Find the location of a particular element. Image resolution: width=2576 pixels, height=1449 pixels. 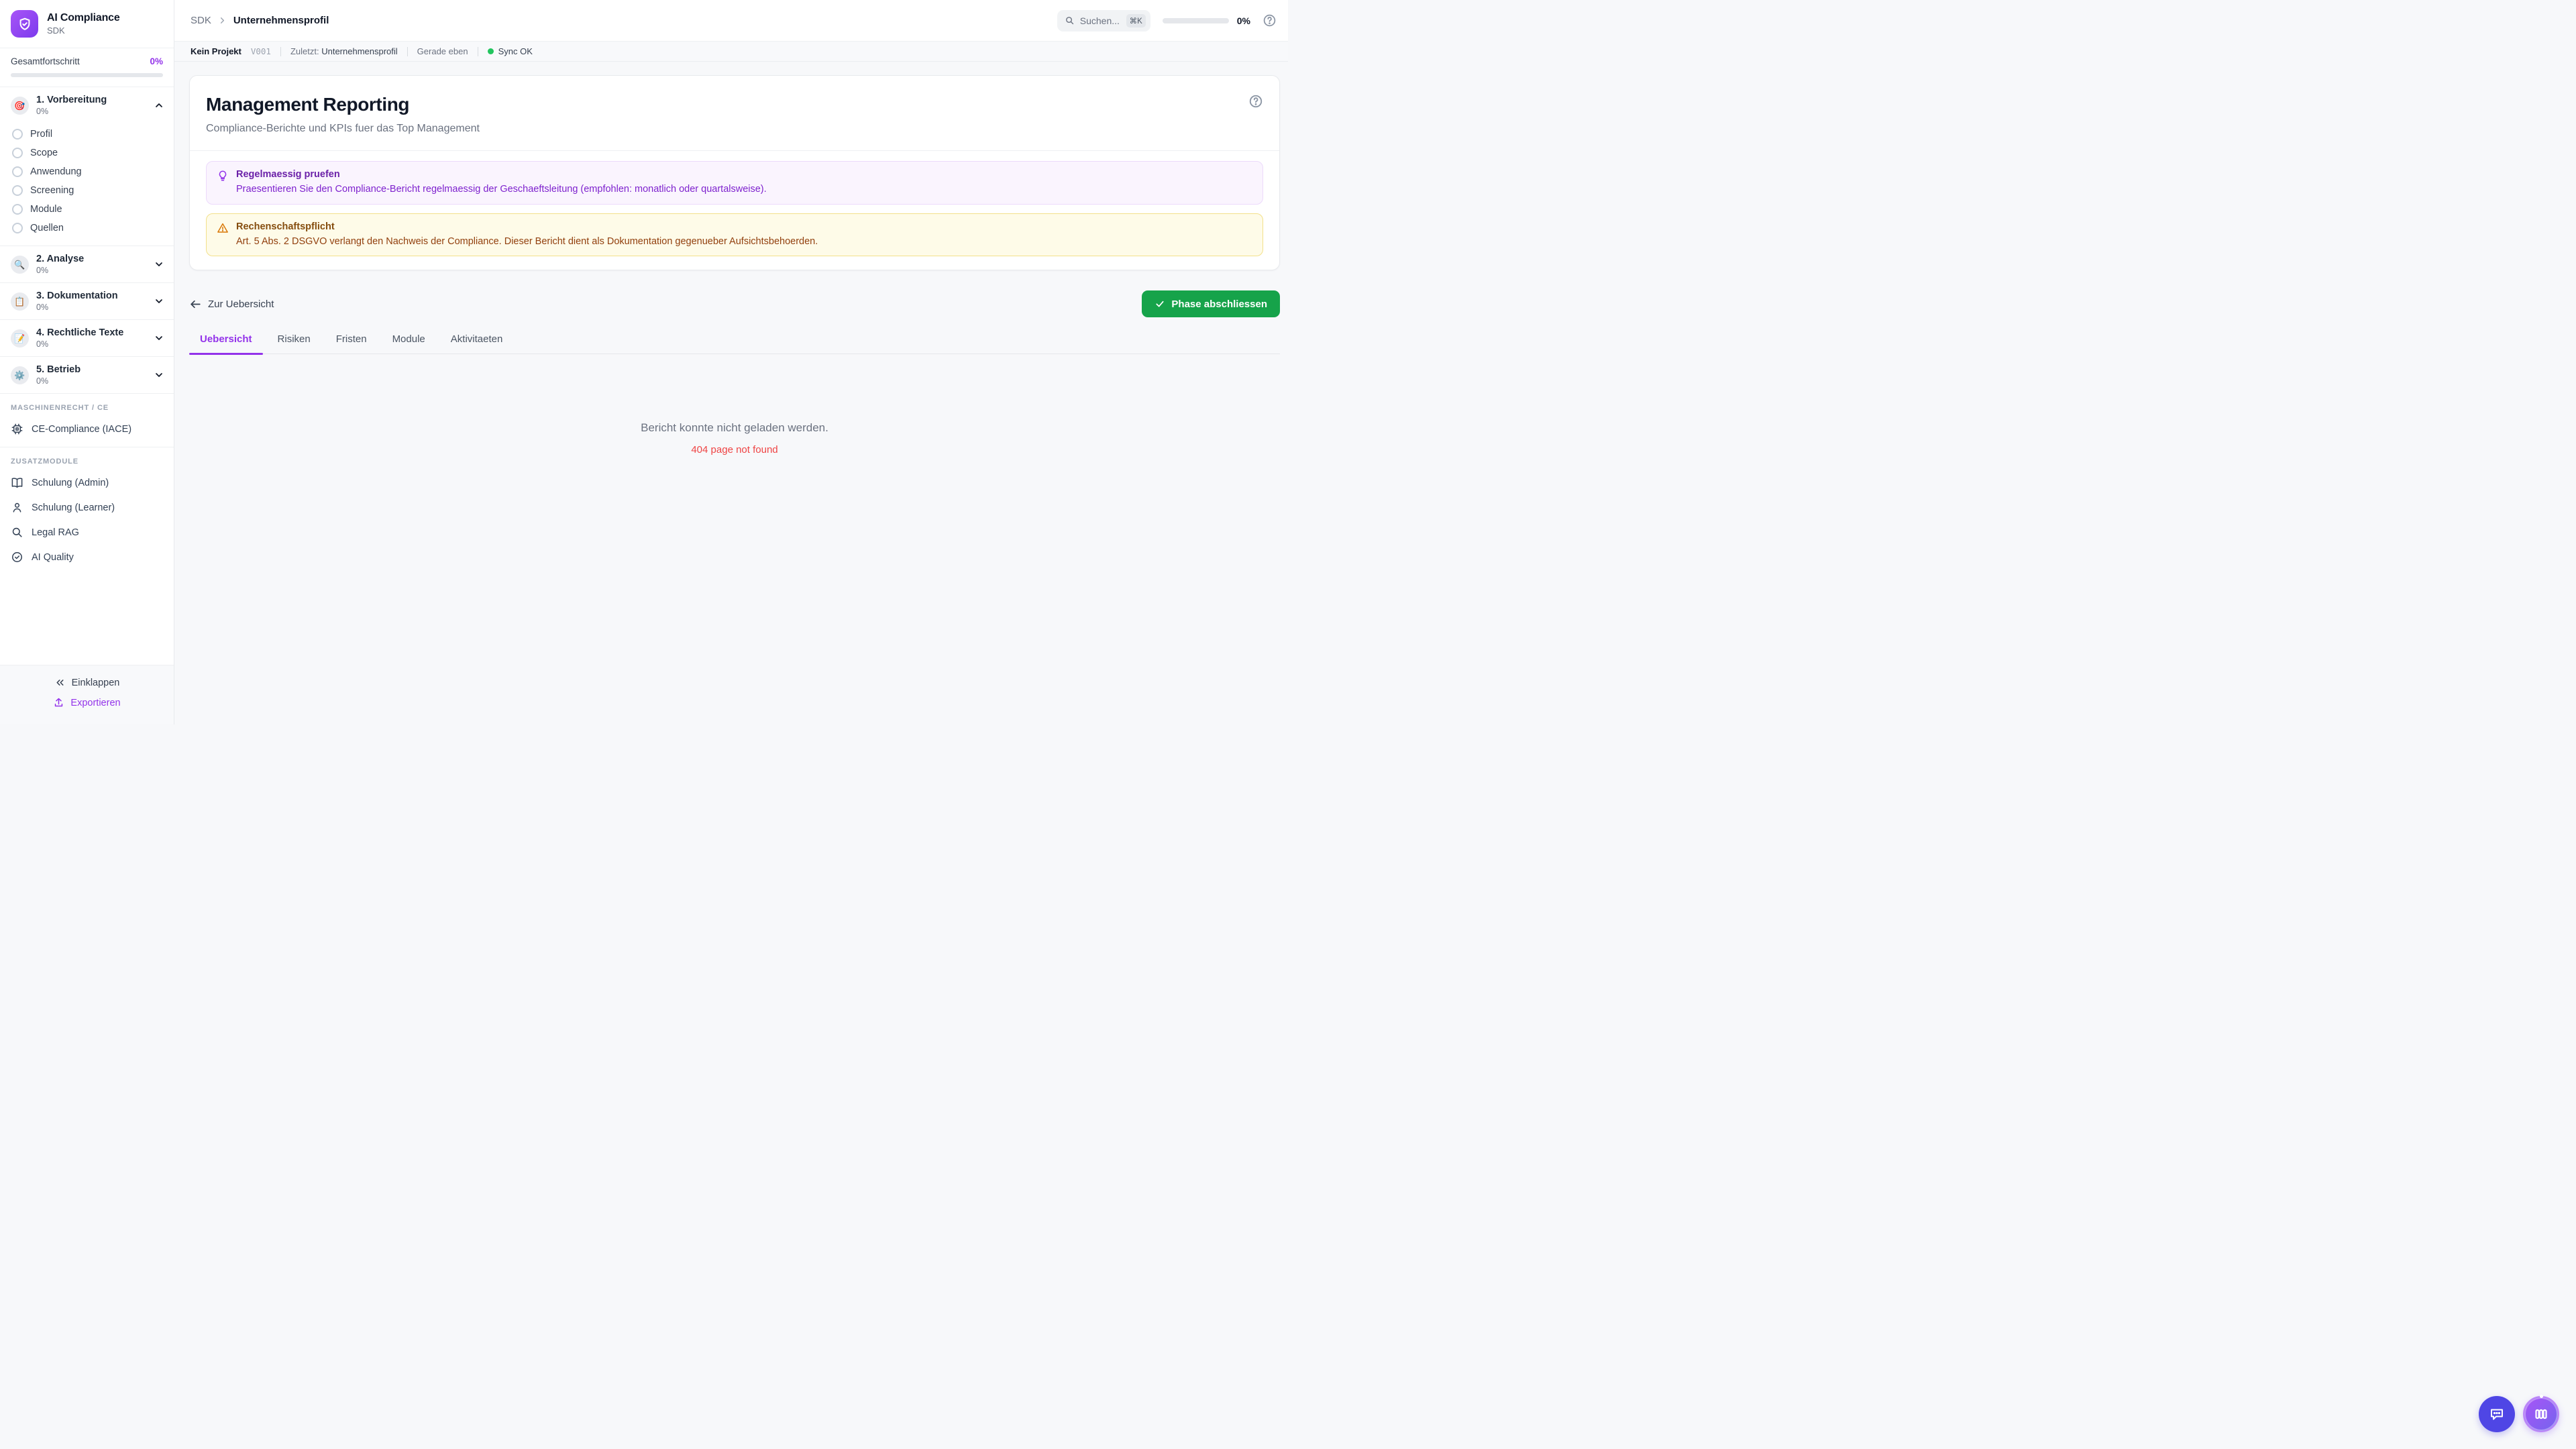

last-visited-value: Unternehmensprofil is located at coordinates (359, 51).